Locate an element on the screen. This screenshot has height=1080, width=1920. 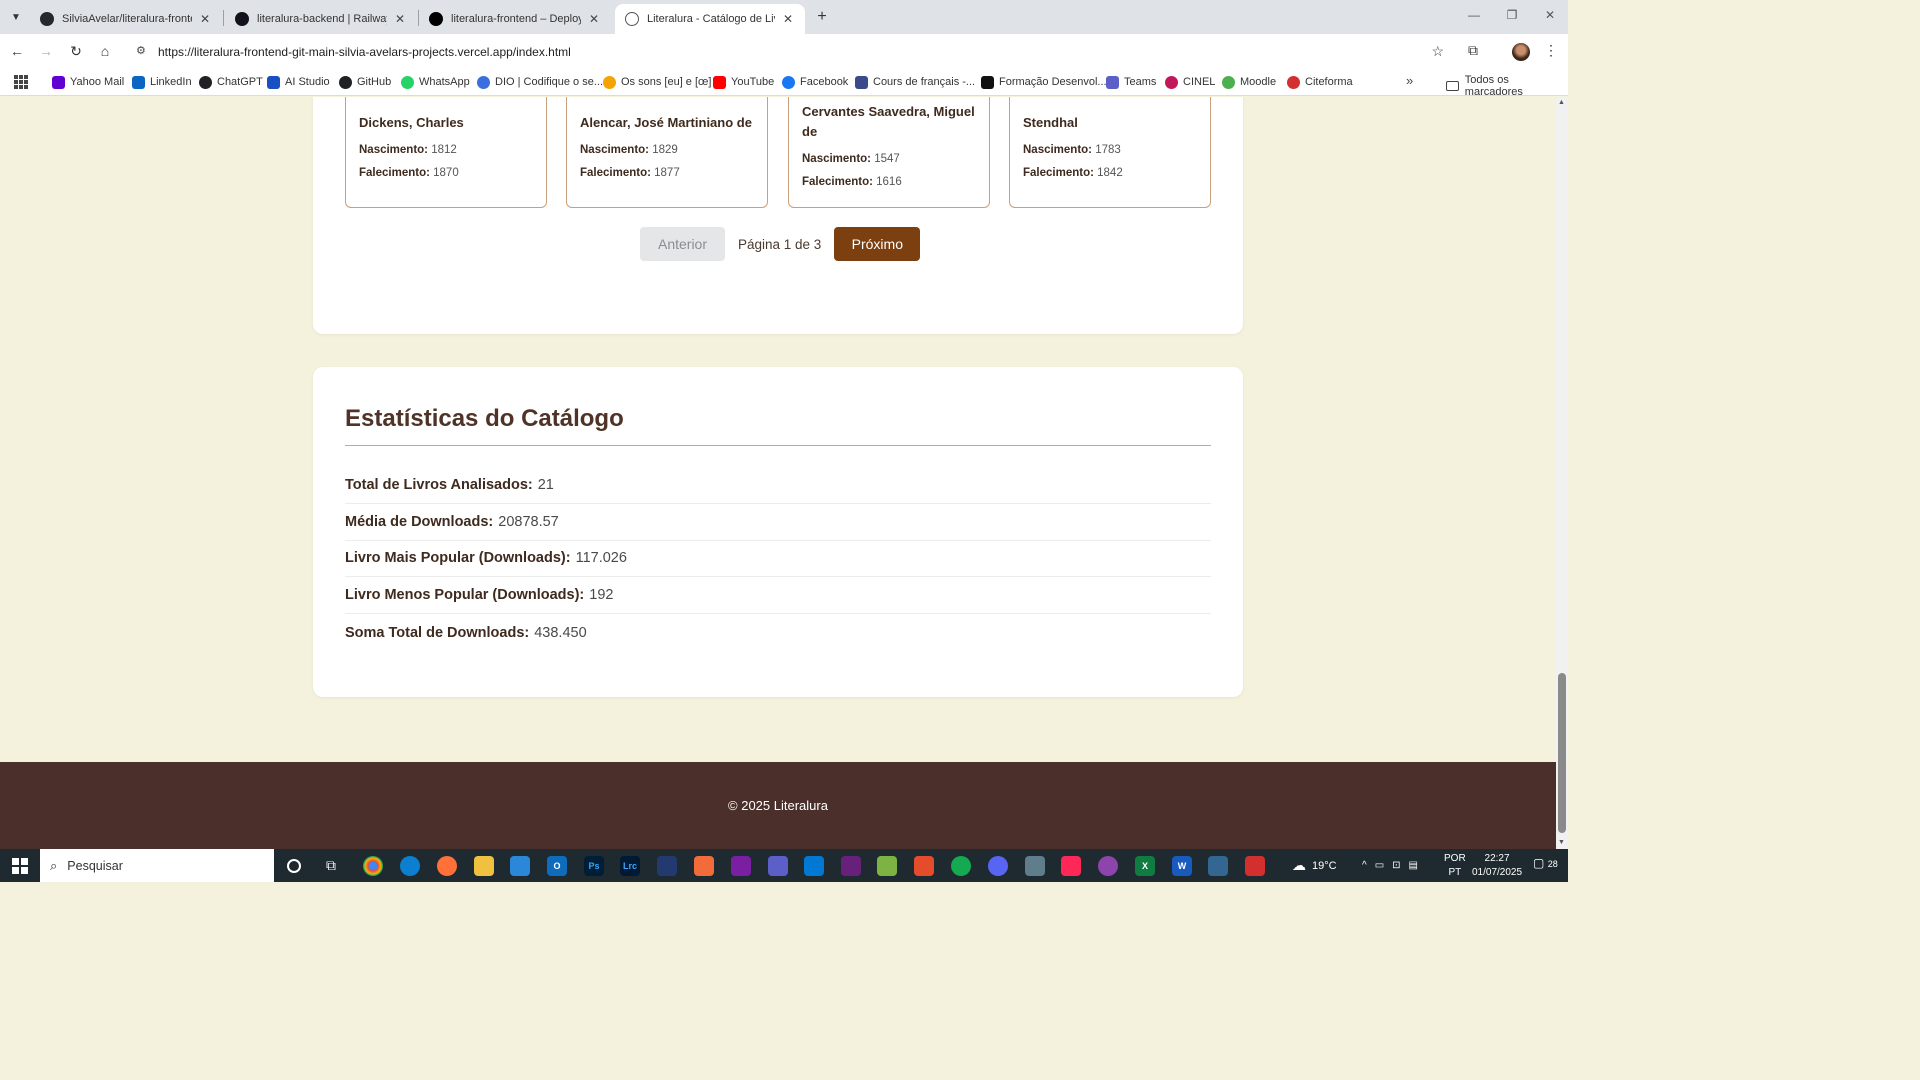
stat-value: 20878.57 is located at coordinates (528, 522).